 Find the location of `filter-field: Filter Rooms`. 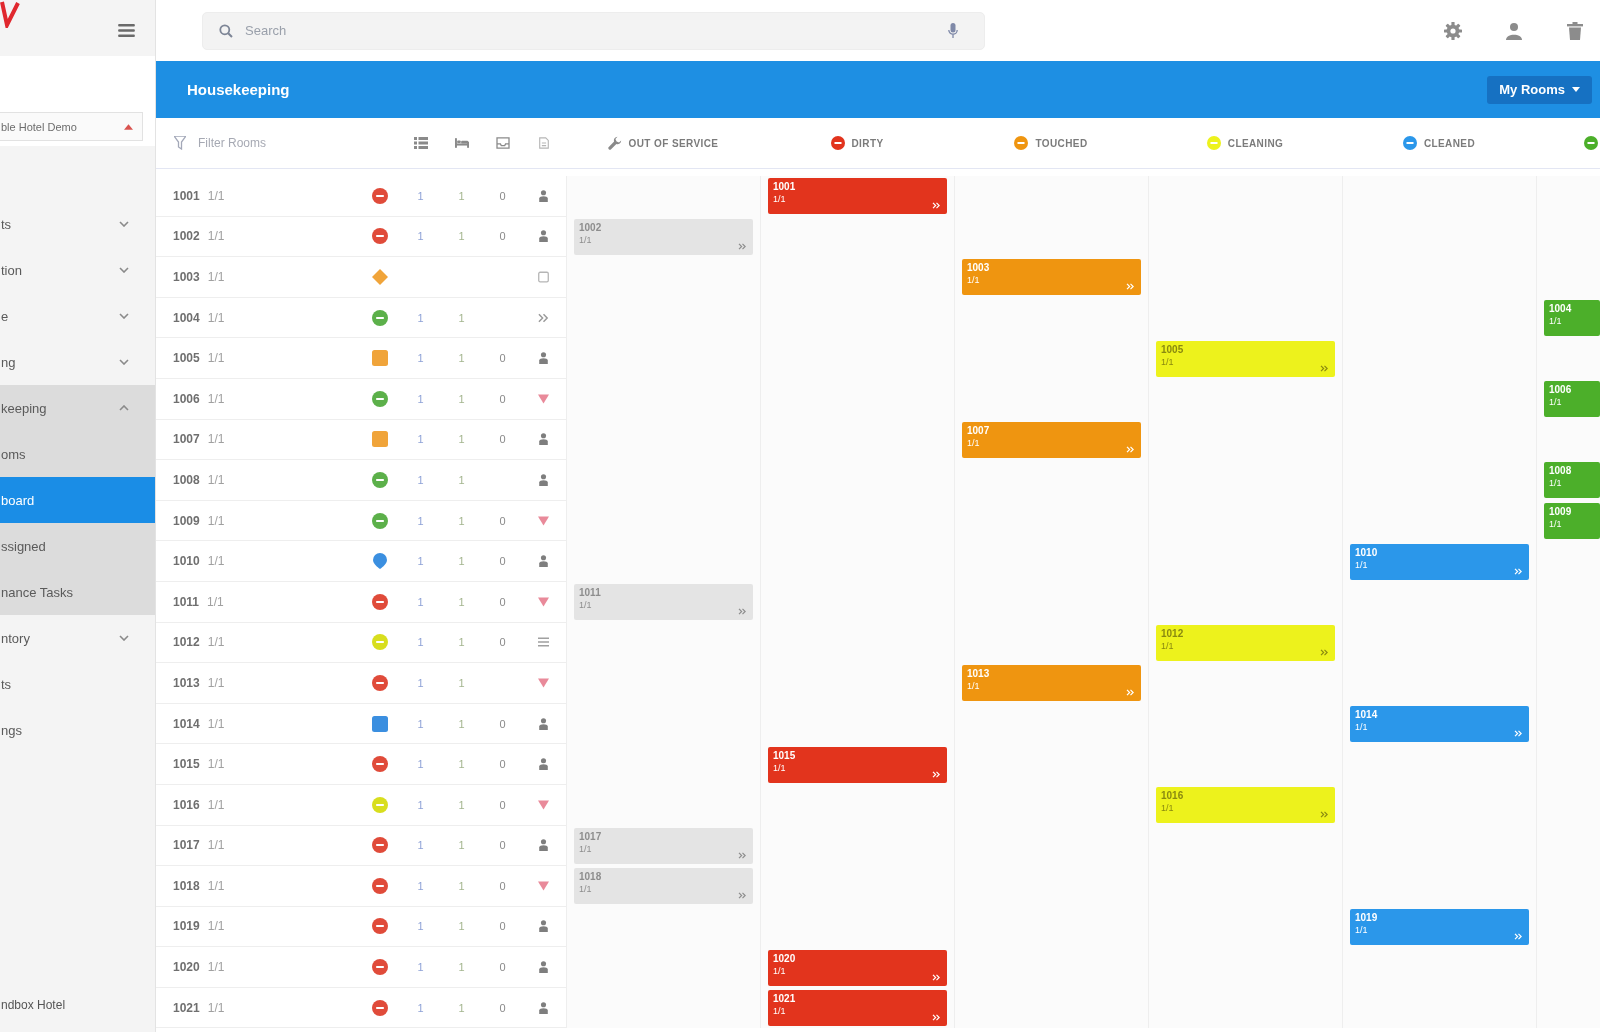

filter-field: Filter Rooms is located at coordinates (273, 143).